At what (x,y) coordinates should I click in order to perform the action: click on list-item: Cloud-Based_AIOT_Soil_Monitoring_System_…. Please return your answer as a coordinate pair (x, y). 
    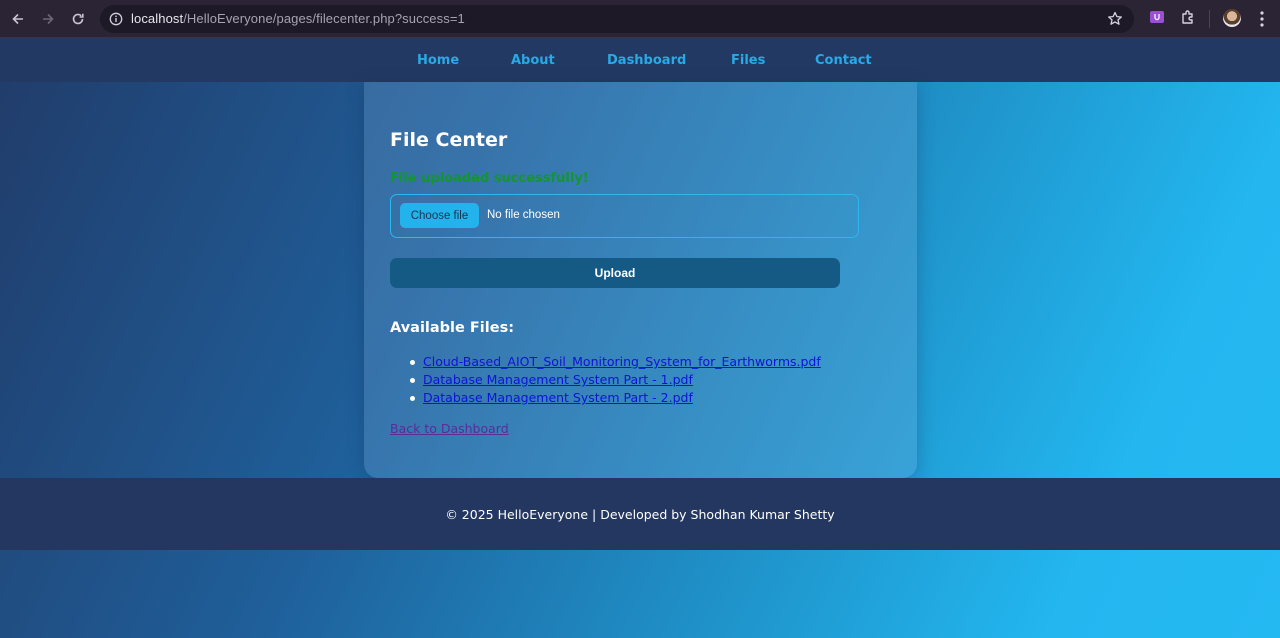
    Looking at the image, I should click on (605, 363).